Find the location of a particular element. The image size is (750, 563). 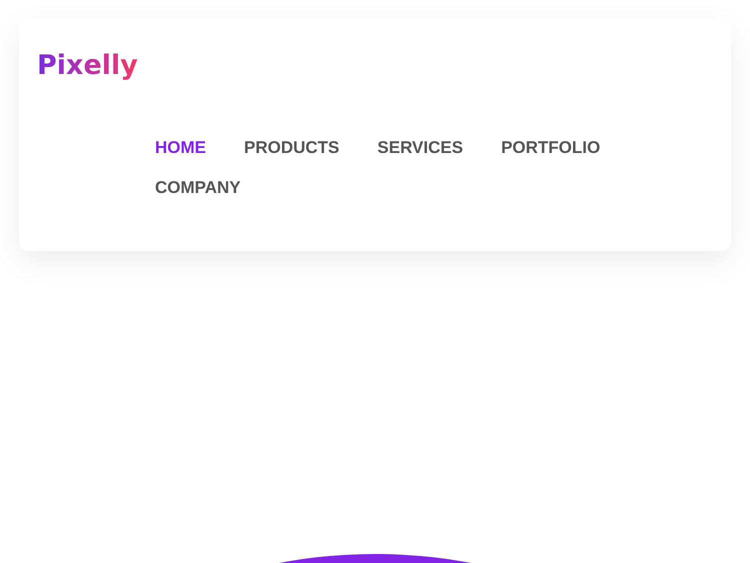

nav-link: COMPANY is located at coordinates (198, 188).